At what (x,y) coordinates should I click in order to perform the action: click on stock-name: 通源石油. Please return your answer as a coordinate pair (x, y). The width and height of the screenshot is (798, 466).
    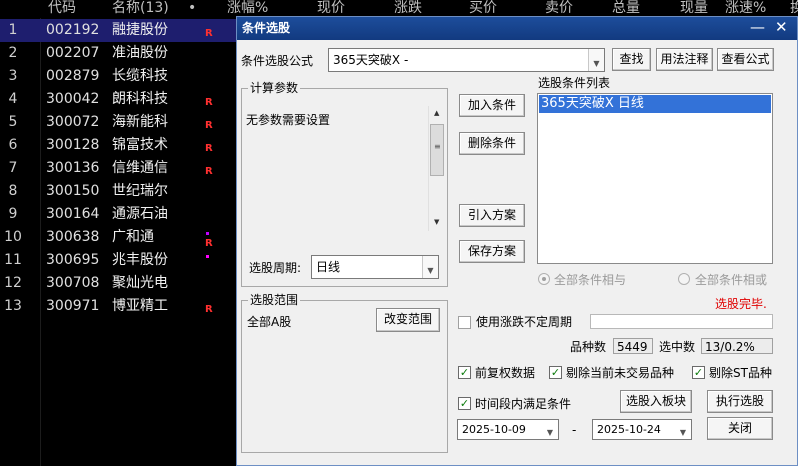
    Looking at the image, I should click on (140, 214).